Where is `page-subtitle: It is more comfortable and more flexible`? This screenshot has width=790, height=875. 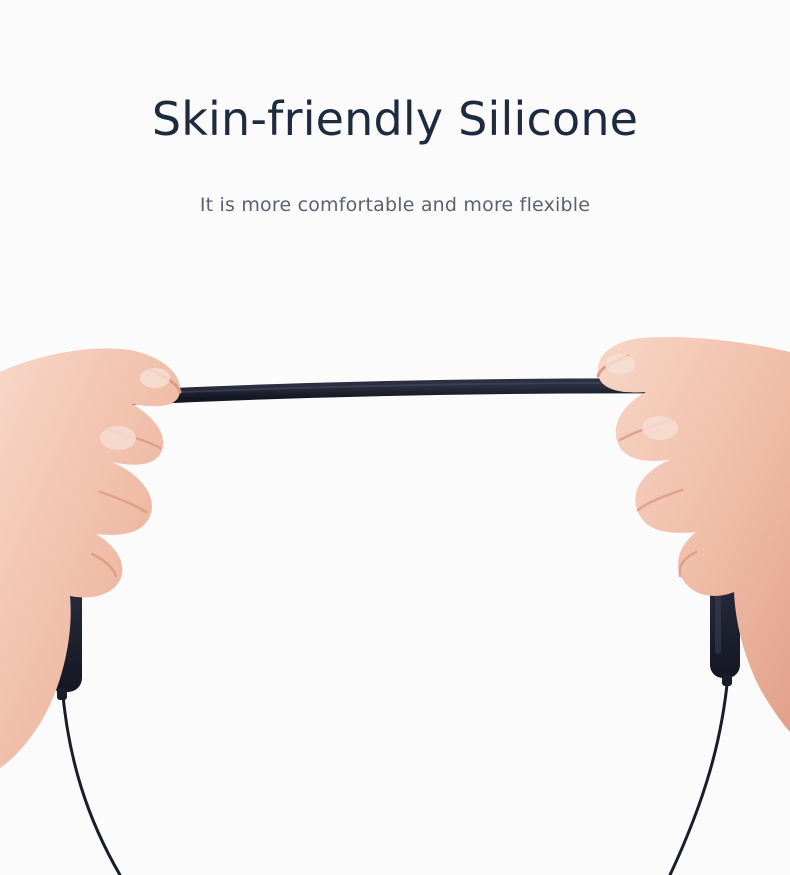
page-subtitle: It is more comfortable and more flexible is located at coordinates (395, 205).